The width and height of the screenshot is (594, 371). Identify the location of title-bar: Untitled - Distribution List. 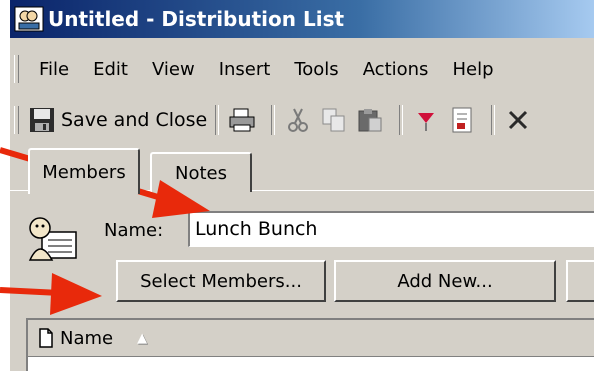
(302, 19).